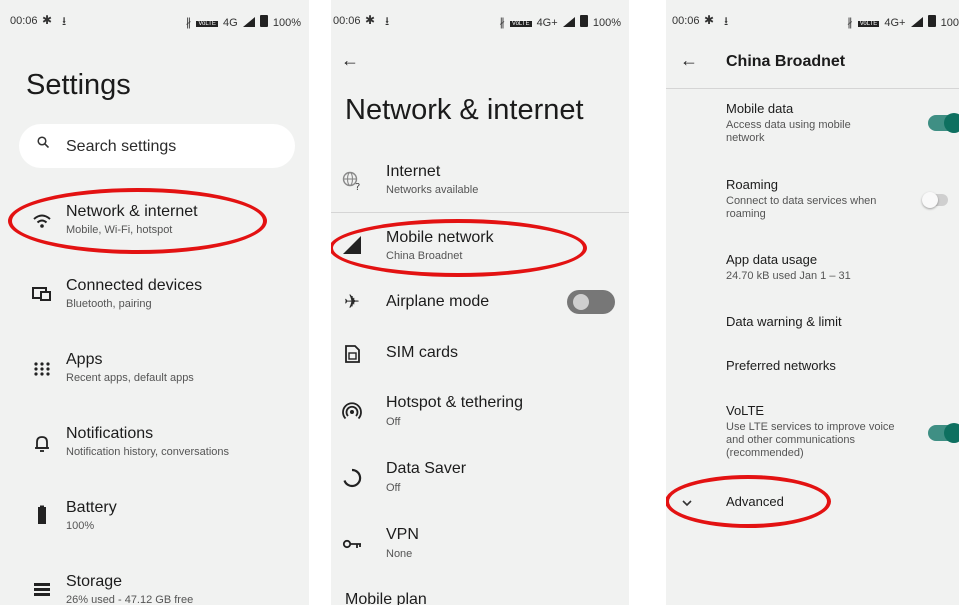 This screenshot has width=959, height=605. What do you see at coordinates (752, 184) in the screenshot?
I see `item-title: Roaming` at bounding box center [752, 184].